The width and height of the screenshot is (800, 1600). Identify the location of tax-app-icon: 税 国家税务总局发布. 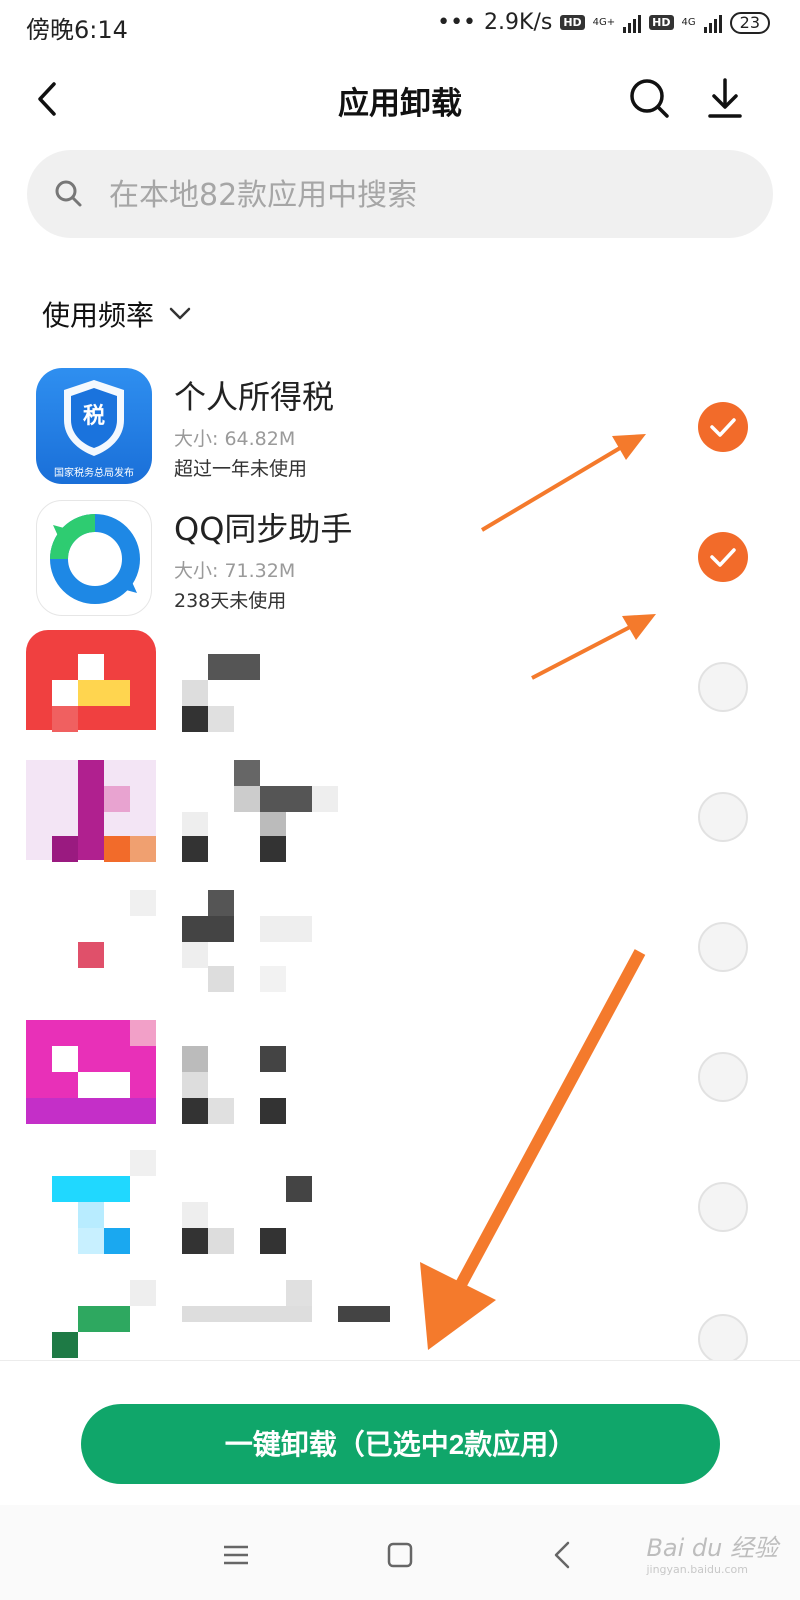
(94, 426).